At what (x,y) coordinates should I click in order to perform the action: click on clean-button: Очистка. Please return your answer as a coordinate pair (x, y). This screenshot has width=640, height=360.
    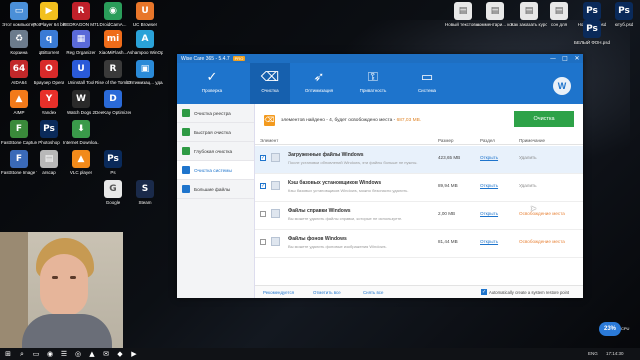
    Looking at the image, I should click on (544, 119).